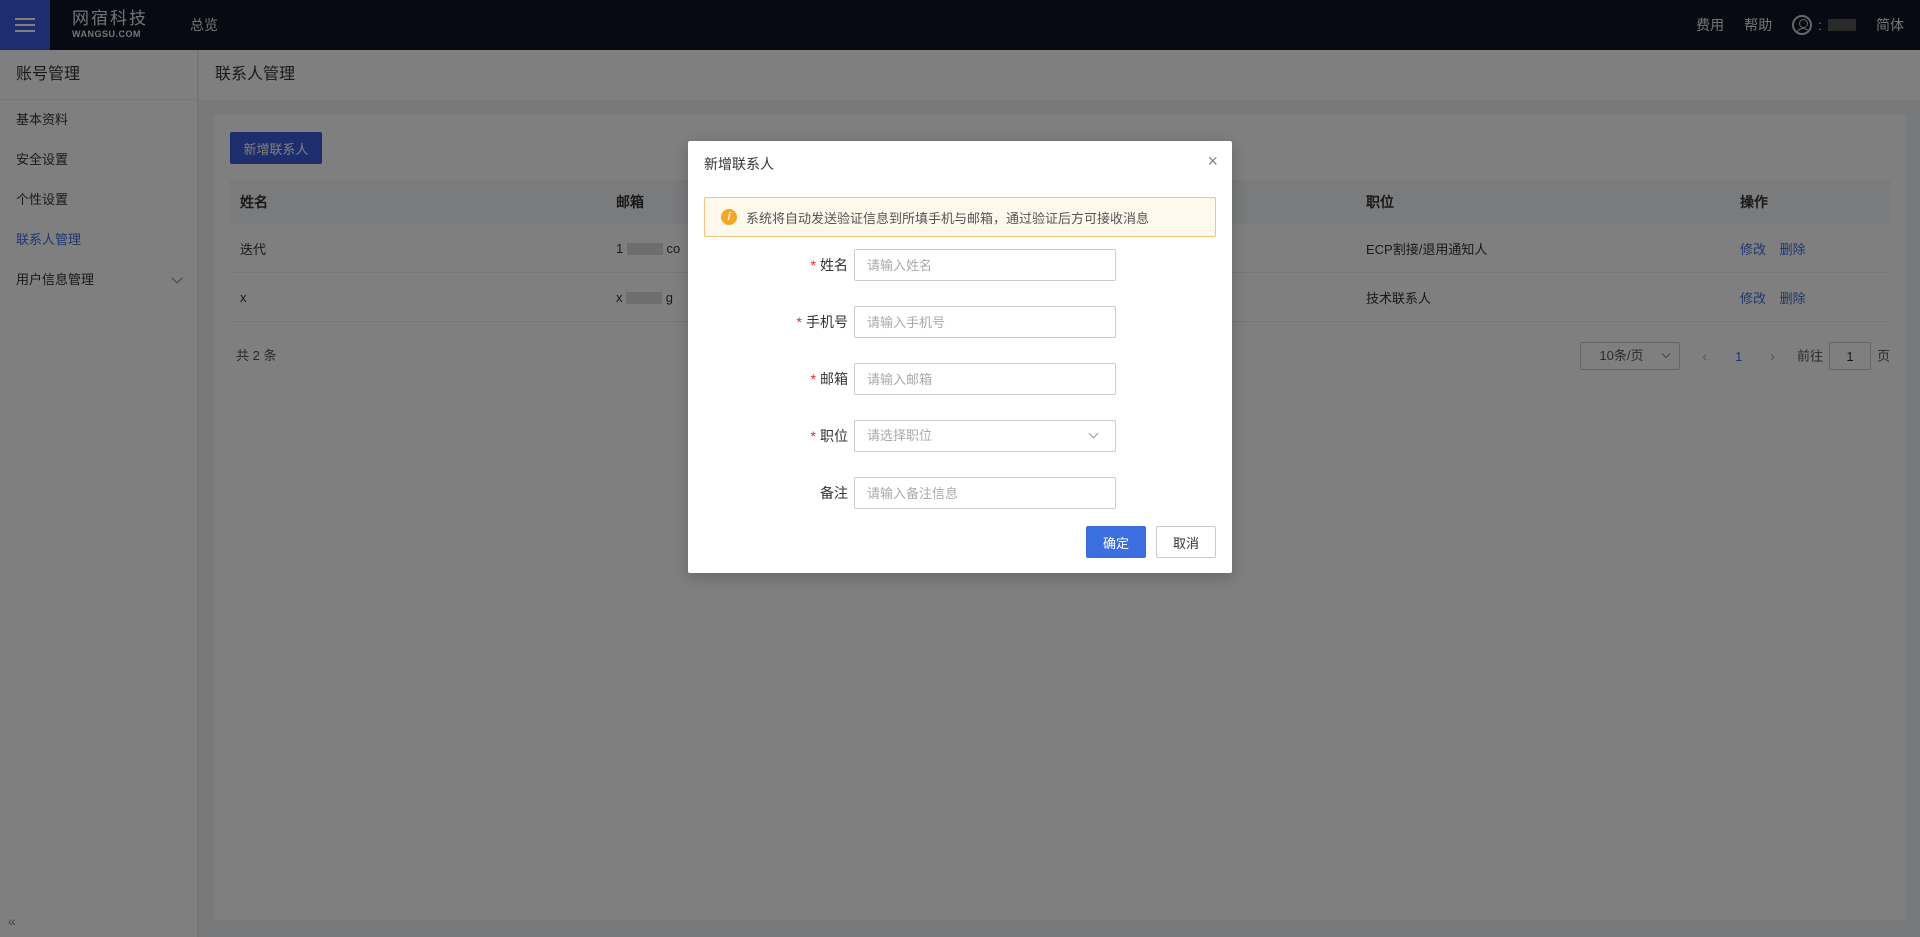  I want to click on form-label: * 邮箱, so click(829, 379).